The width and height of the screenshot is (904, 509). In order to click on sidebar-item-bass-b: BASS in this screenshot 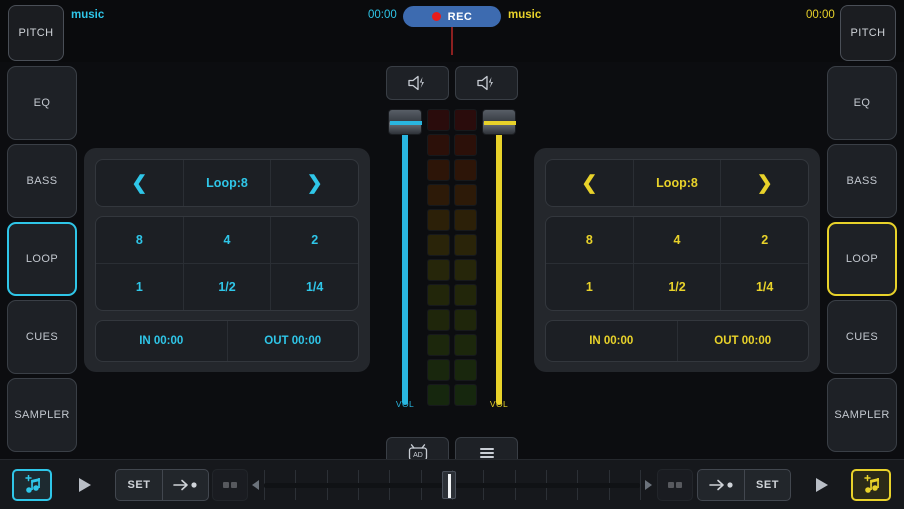, I will do `click(862, 181)`.